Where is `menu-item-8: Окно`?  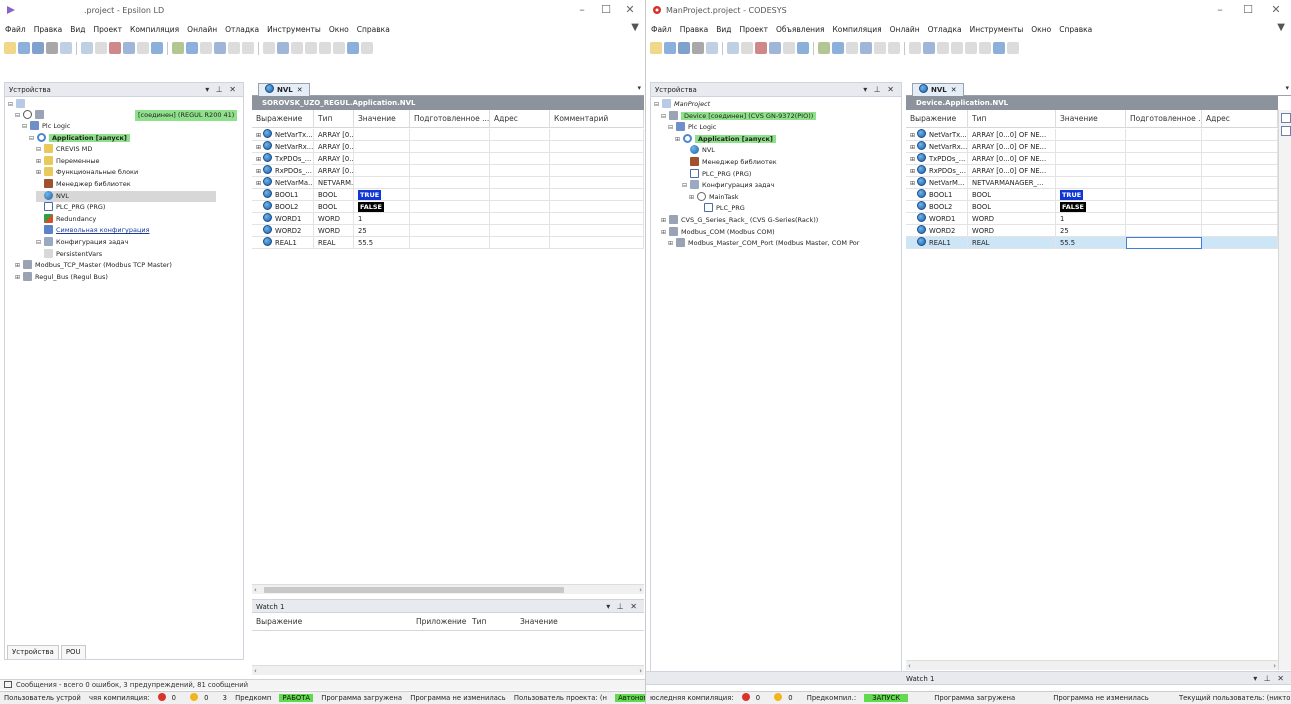 menu-item-8: Окно is located at coordinates (339, 29).